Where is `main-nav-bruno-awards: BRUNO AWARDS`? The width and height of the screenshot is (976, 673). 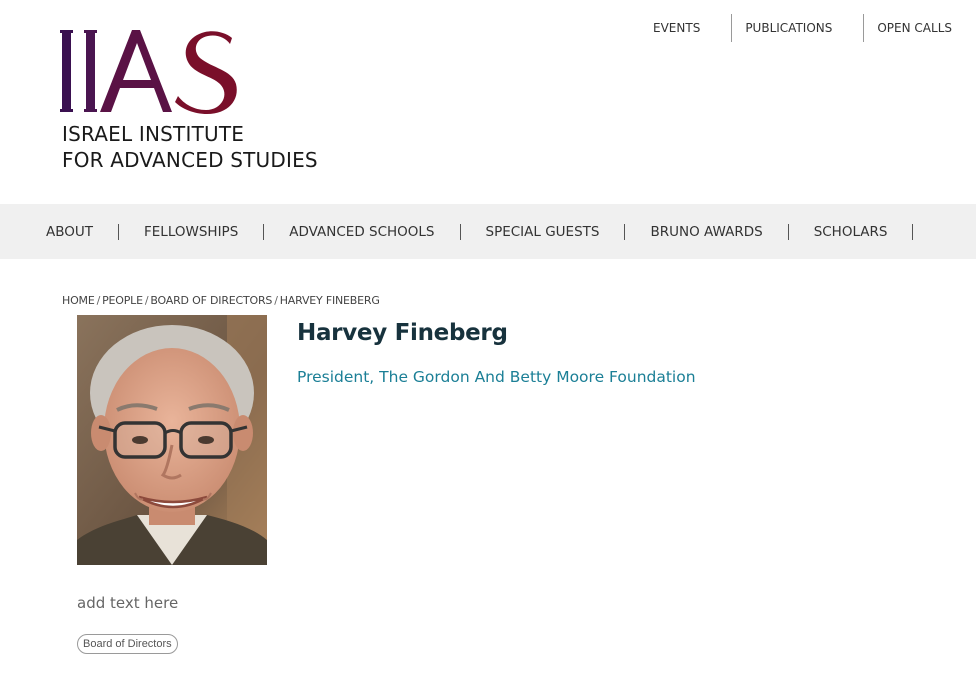 main-nav-bruno-awards: BRUNO AWARDS is located at coordinates (706, 232).